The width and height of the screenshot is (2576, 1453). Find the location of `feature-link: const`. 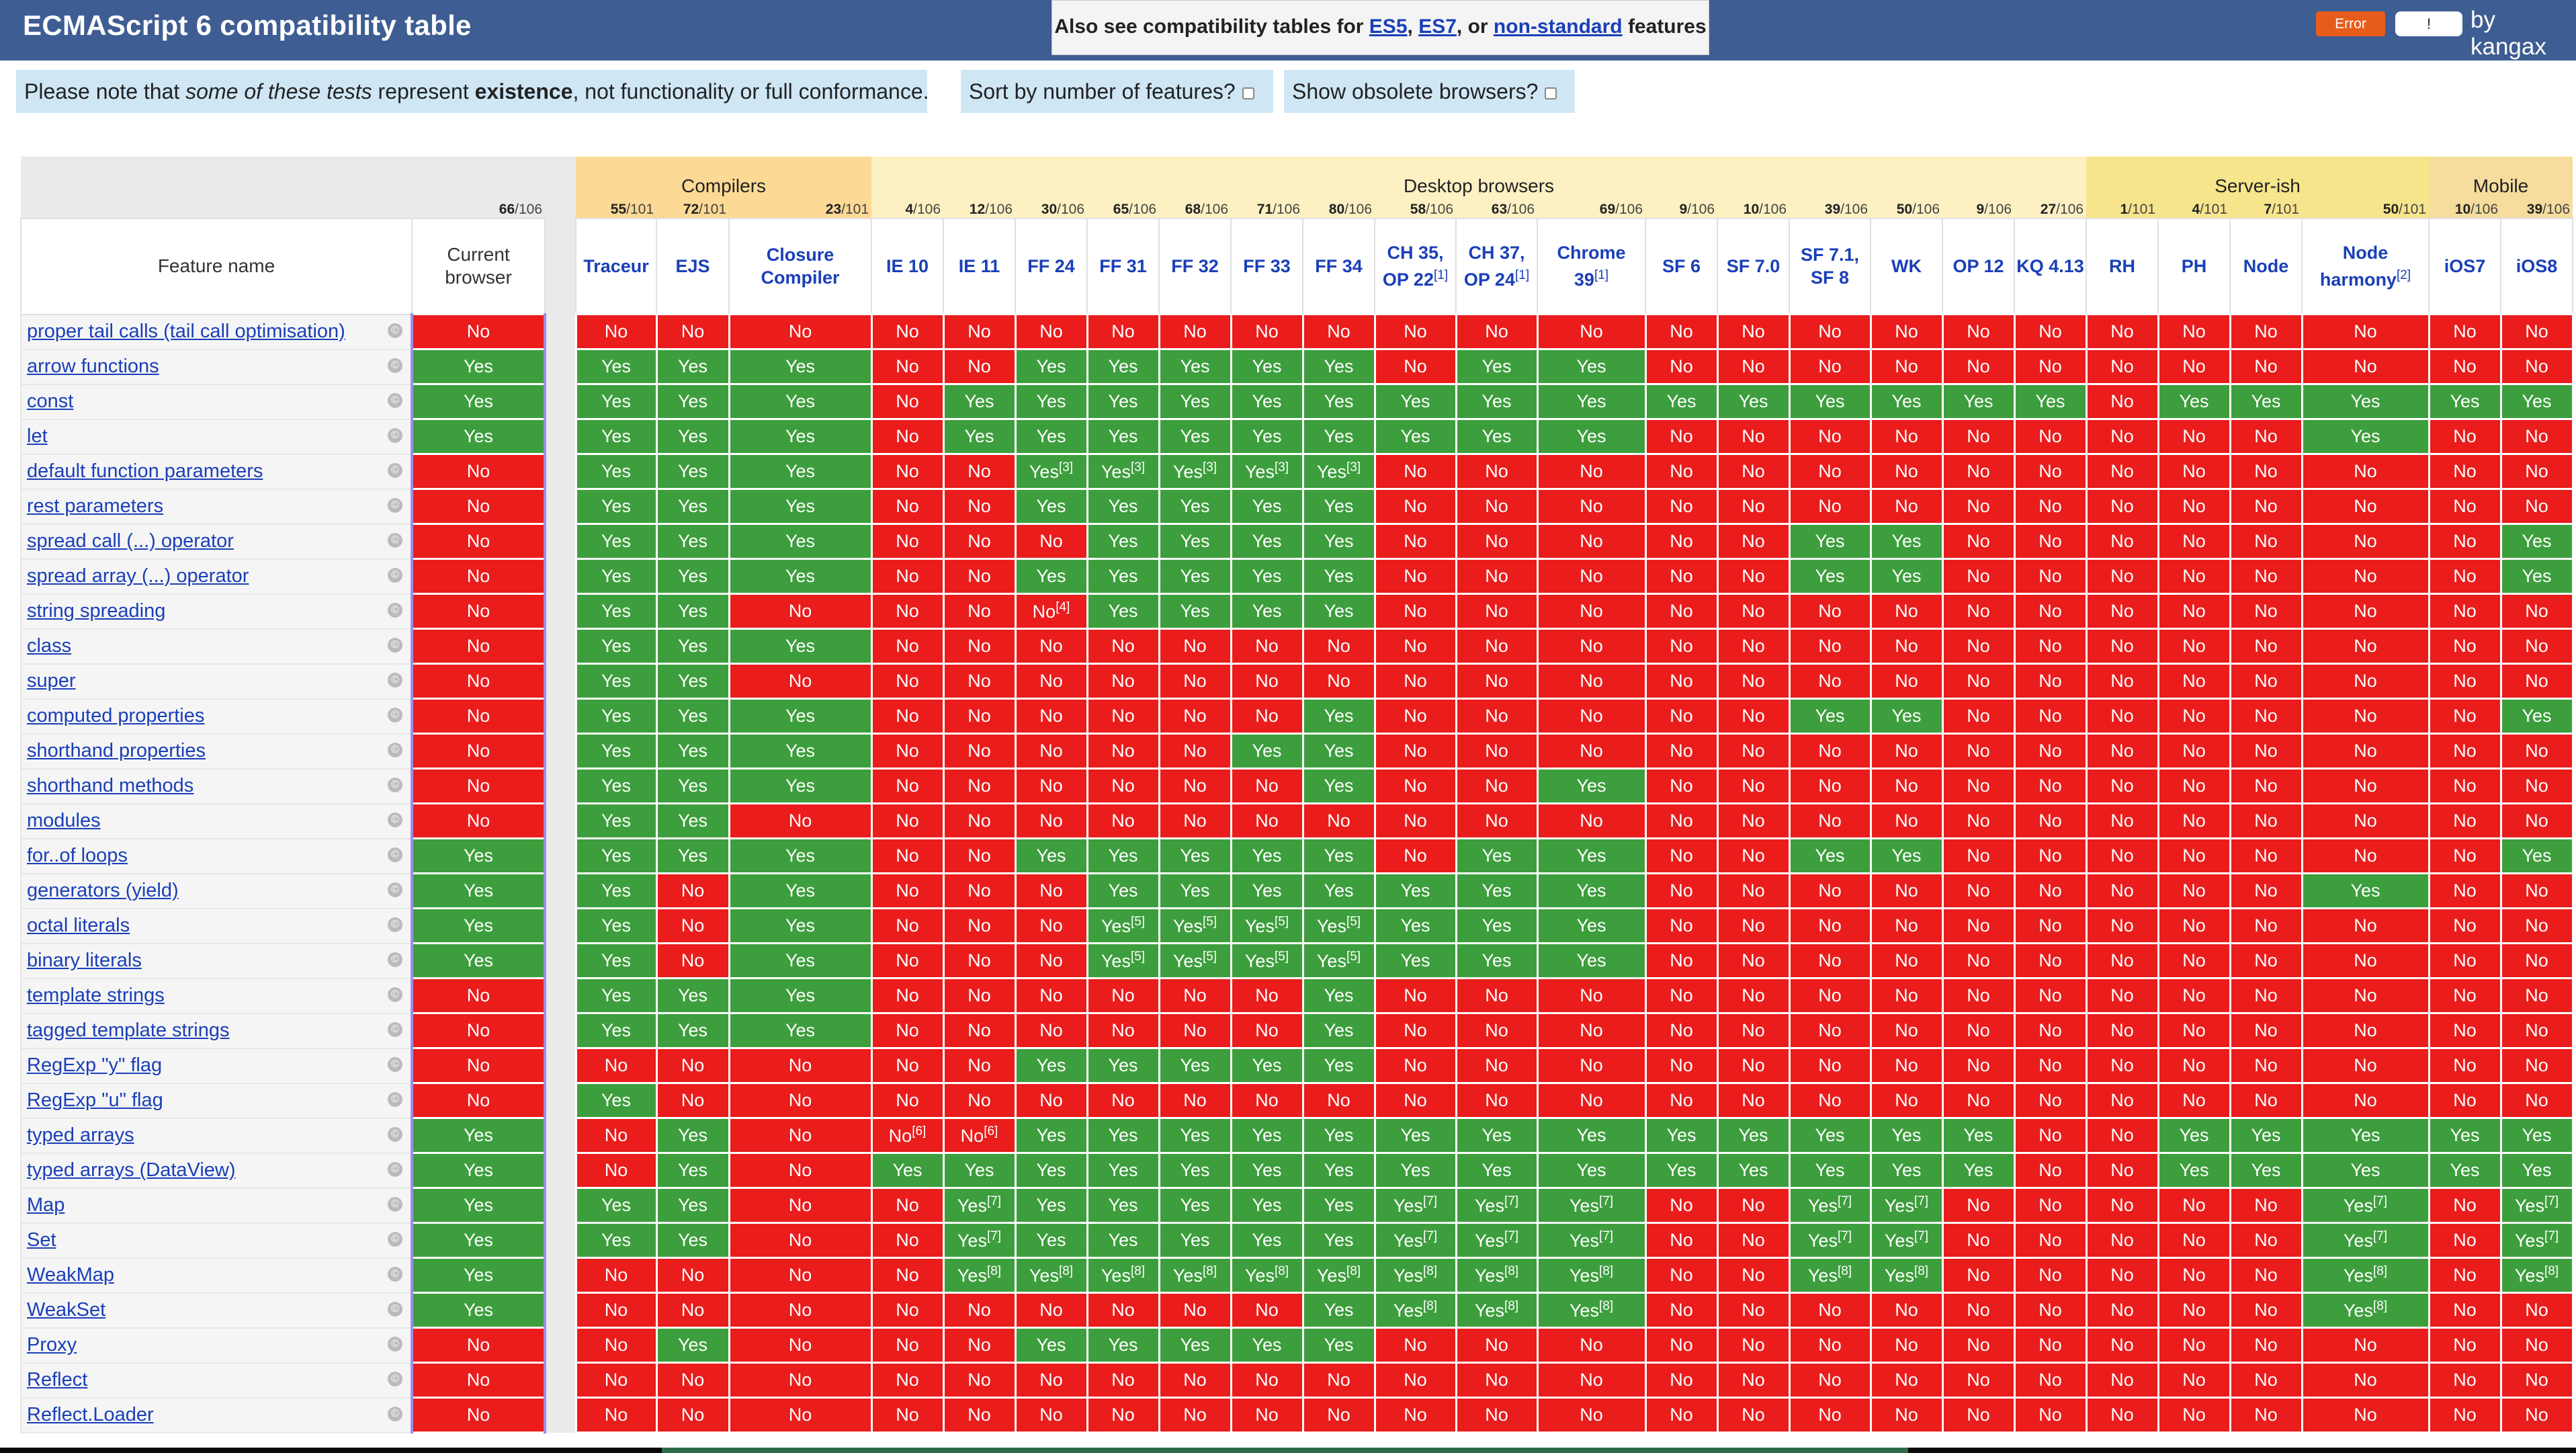

feature-link: const is located at coordinates (50, 401).